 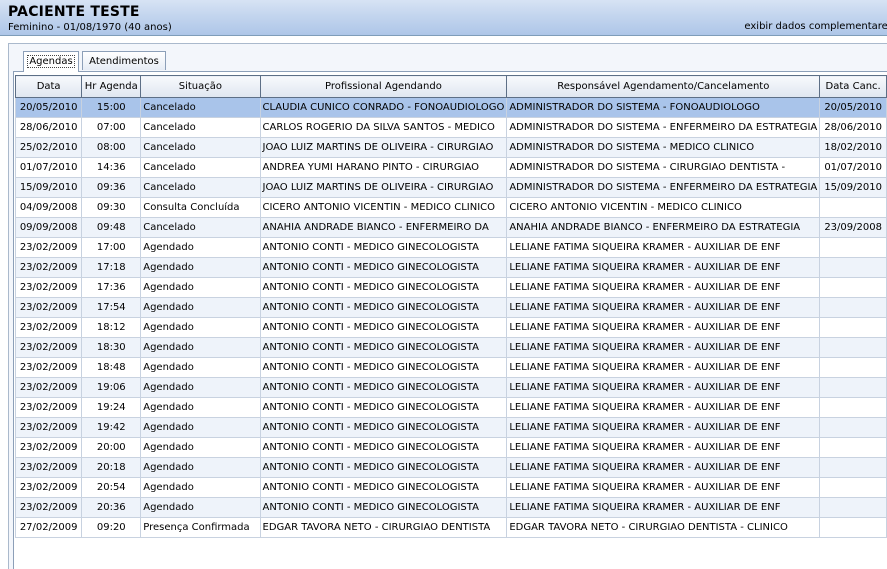 I want to click on column-header-cancel-date: Data Canc., so click(x=853, y=86).